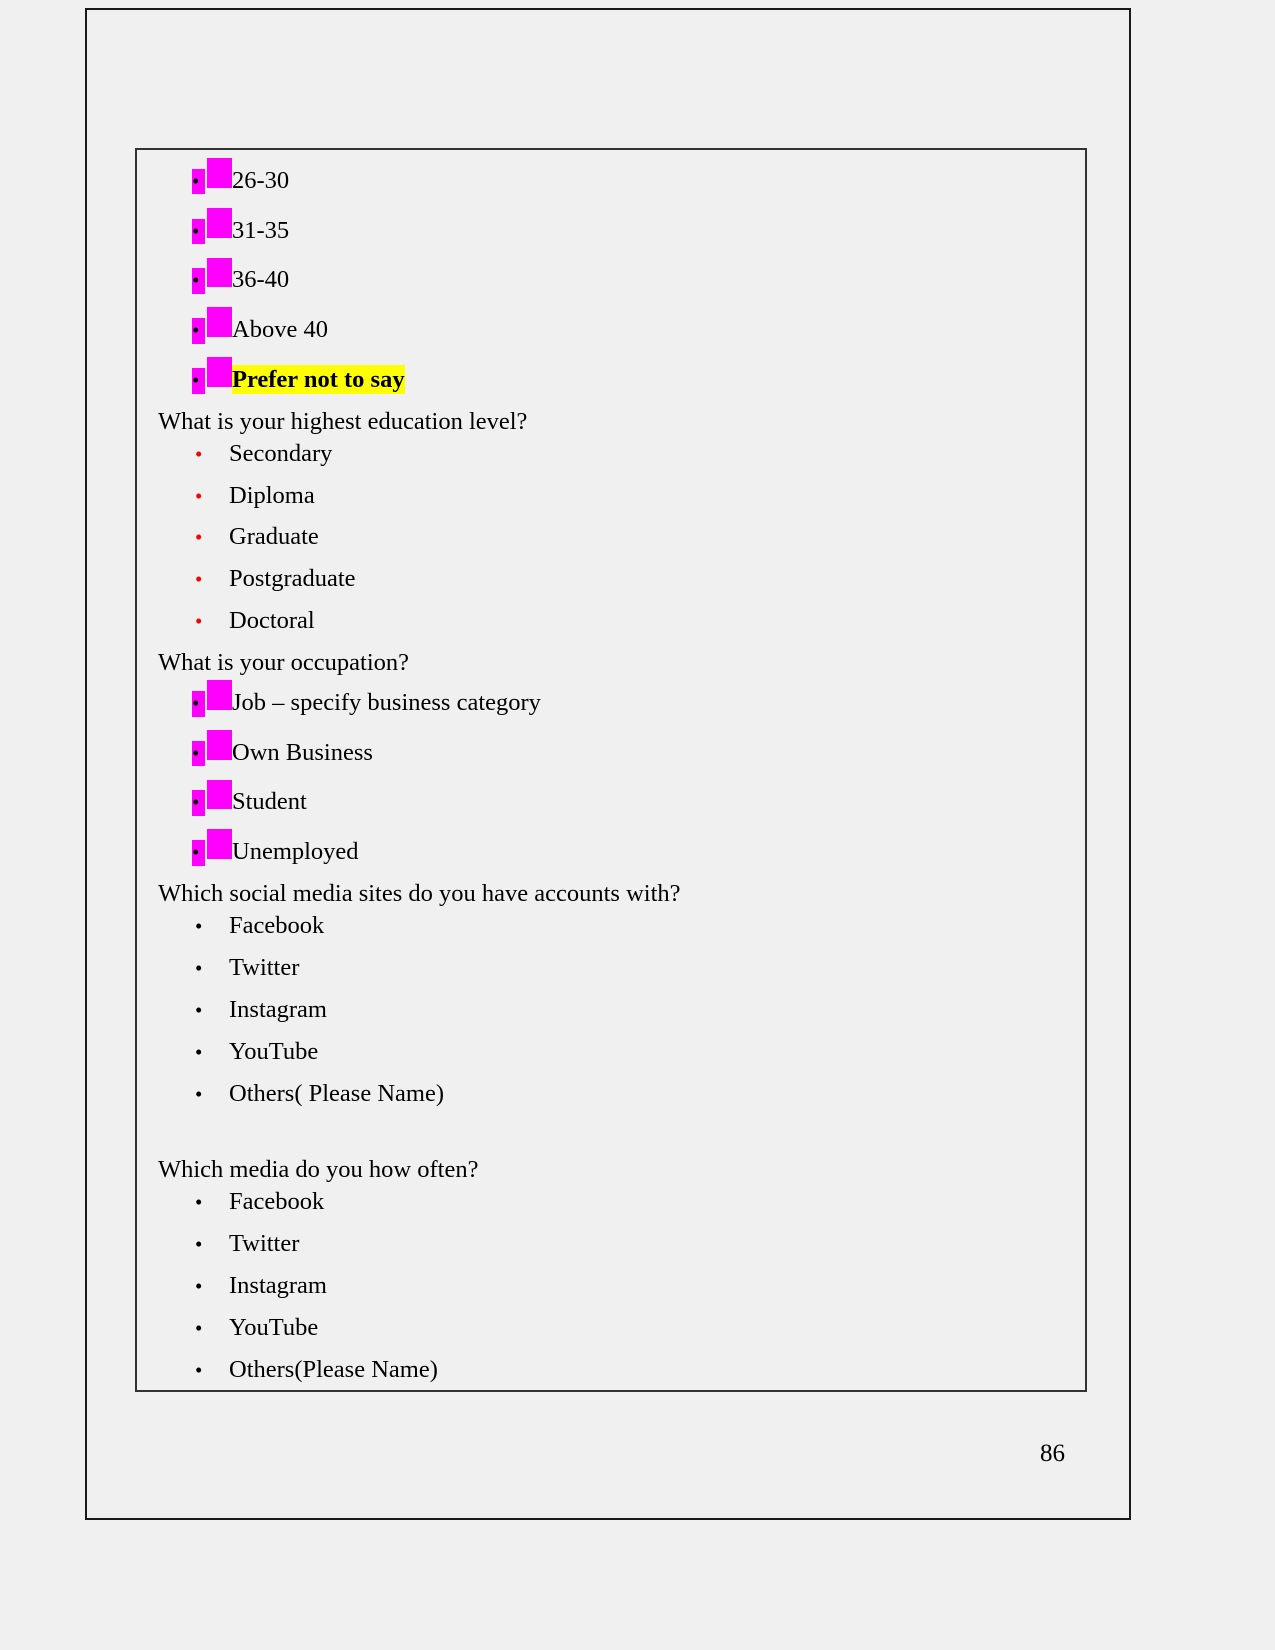 The height and width of the screenshot is (1650, 1275). I want to click on list-item: • Others(Please Name), so click(610, 1369).